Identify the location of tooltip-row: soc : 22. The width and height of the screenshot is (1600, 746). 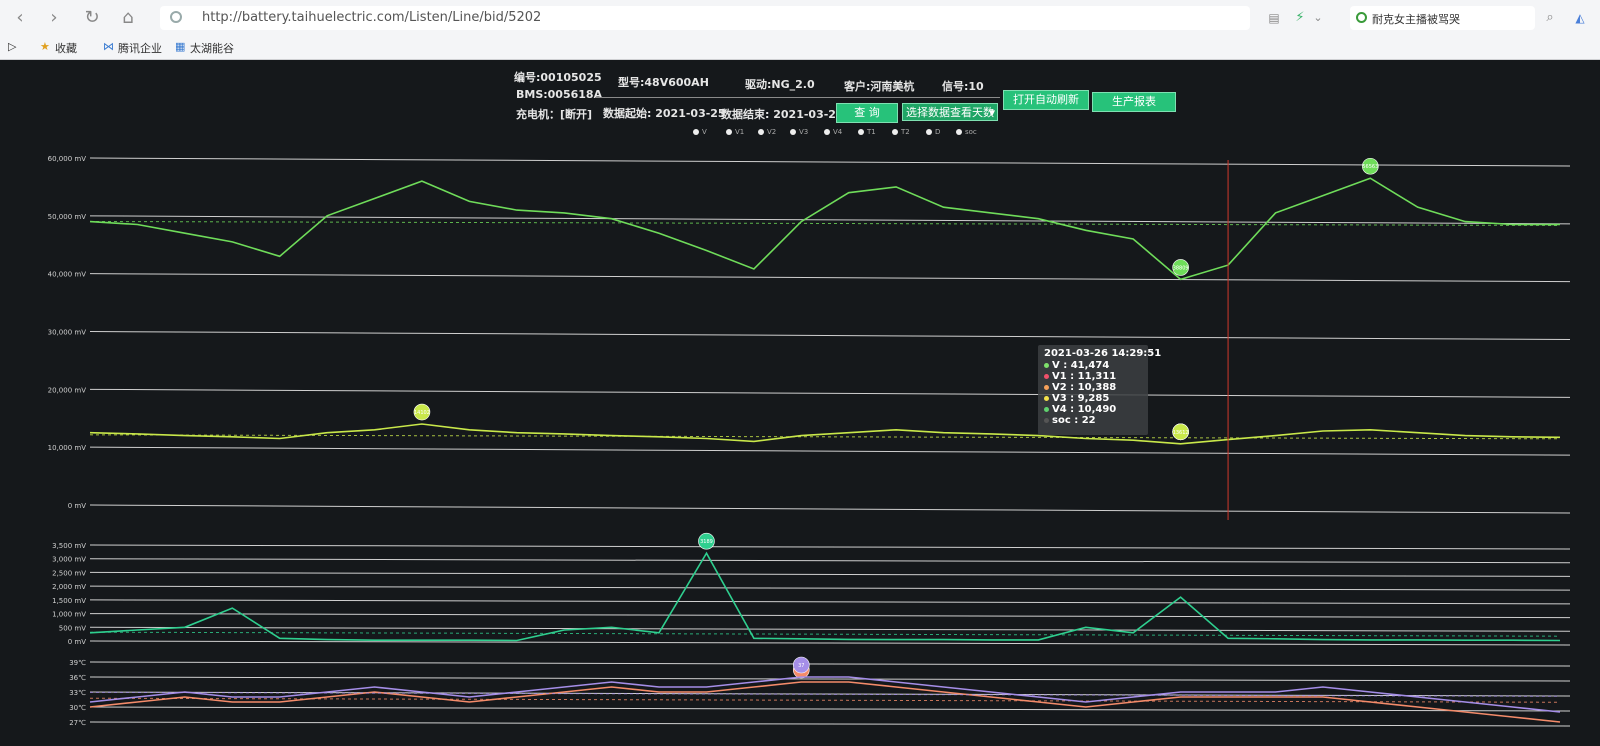
(1070, 420).